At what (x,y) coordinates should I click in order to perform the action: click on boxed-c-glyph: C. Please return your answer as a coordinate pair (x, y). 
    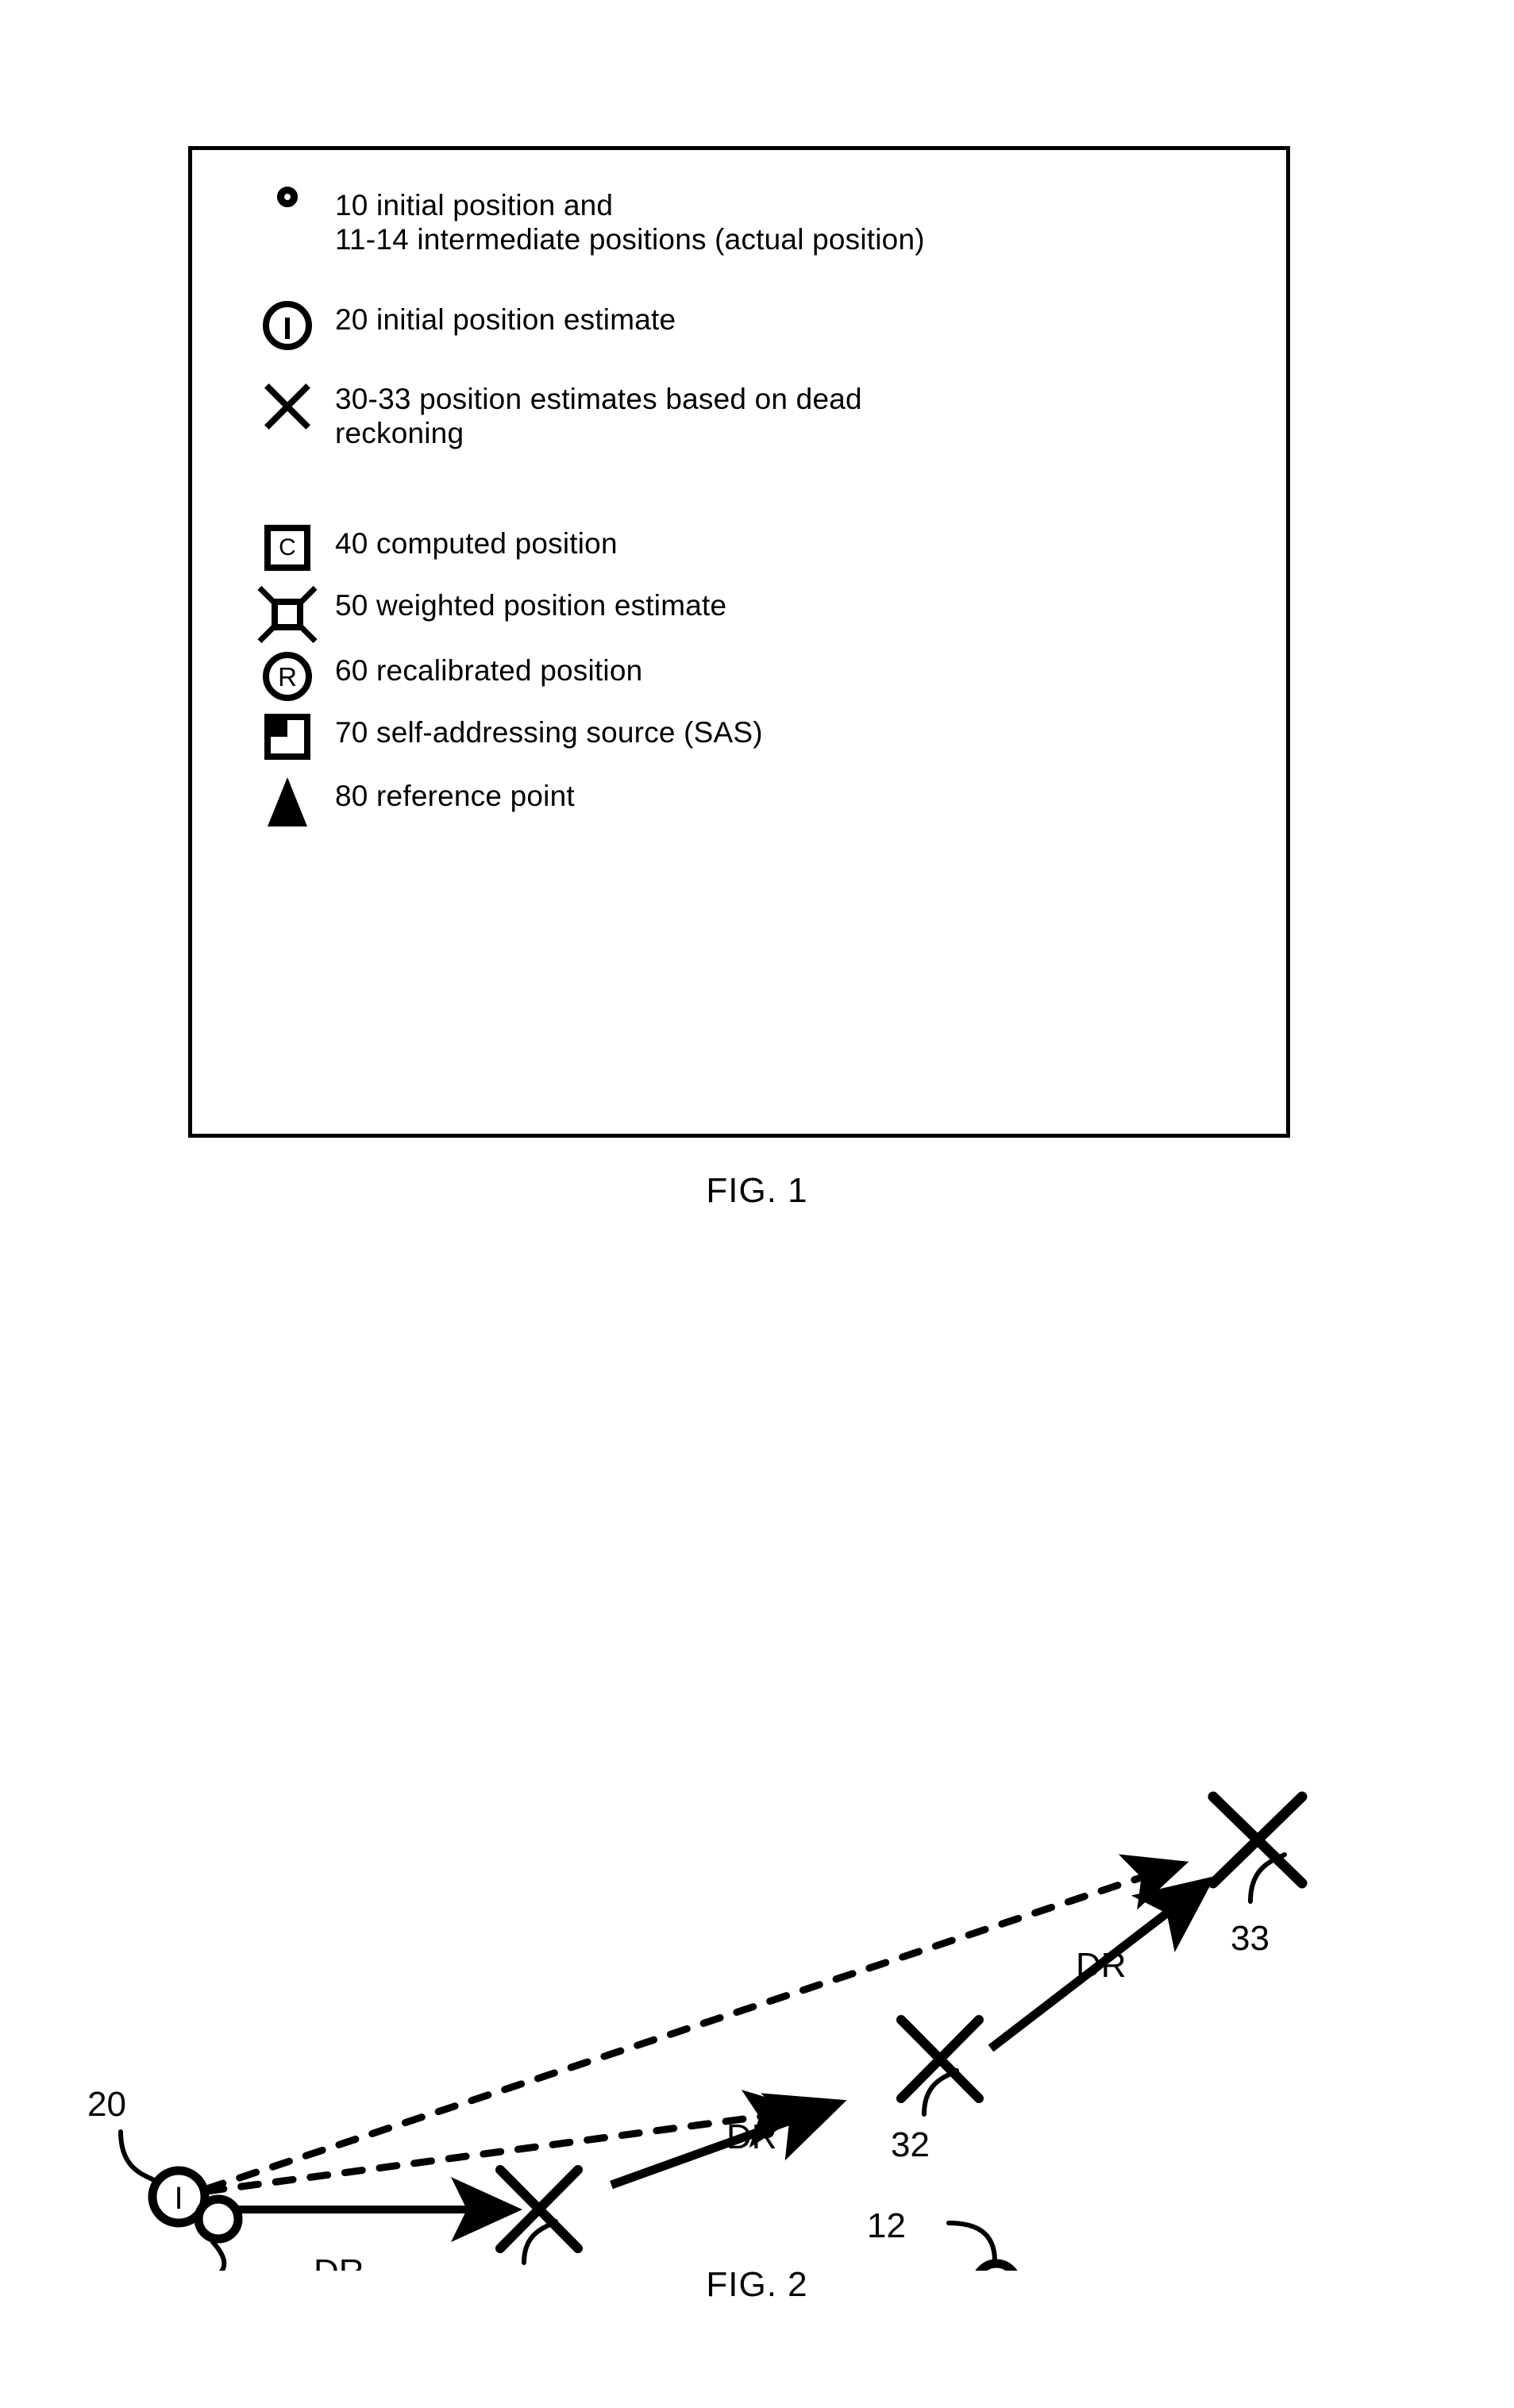
    Looking at the image, I should click on (287, 548).